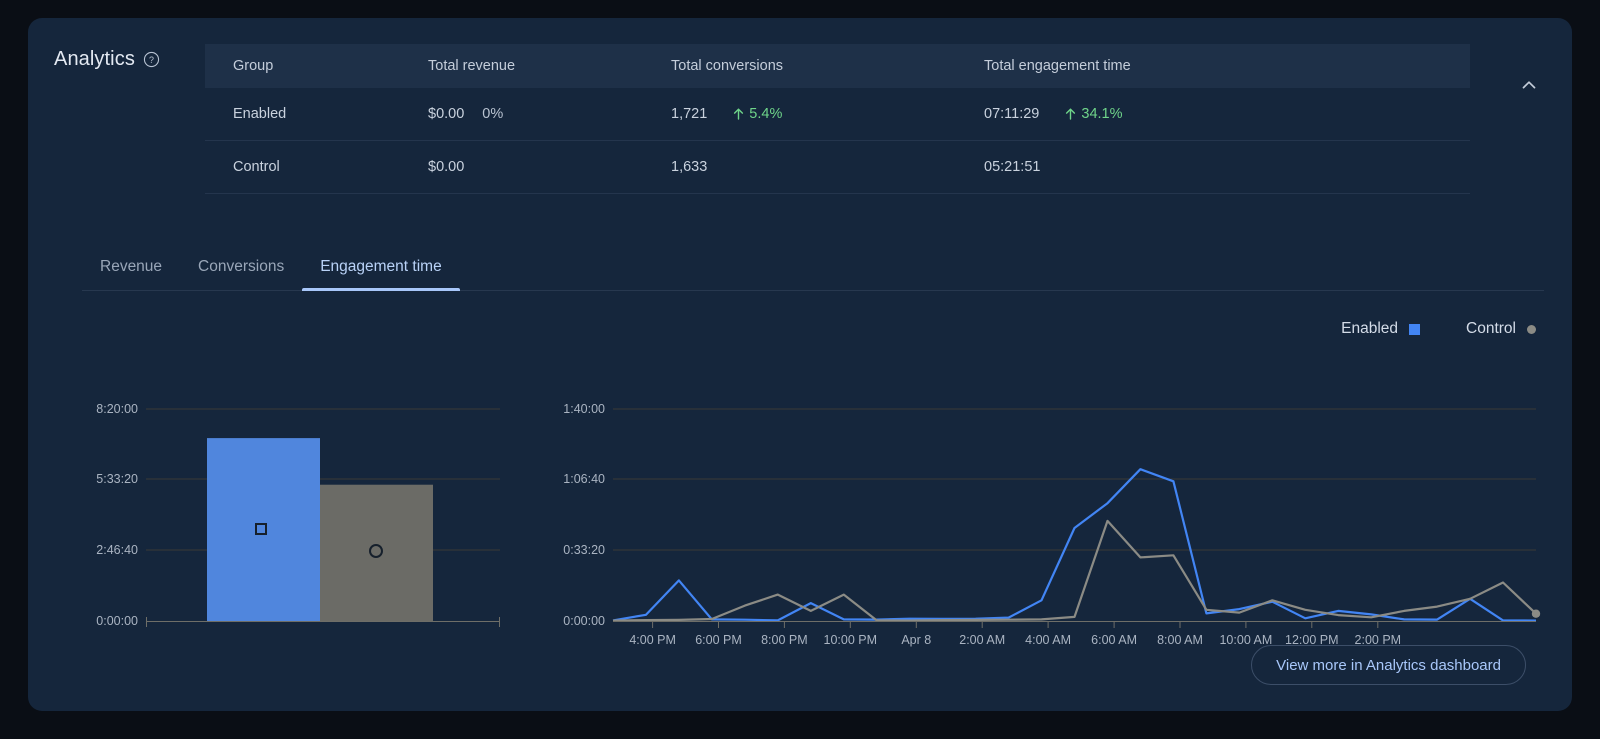  What do you see at coordinates (584, 479) in the screenshot?
I see `line-ytick-2: 1:06:40` at bounding box center [584, 479].